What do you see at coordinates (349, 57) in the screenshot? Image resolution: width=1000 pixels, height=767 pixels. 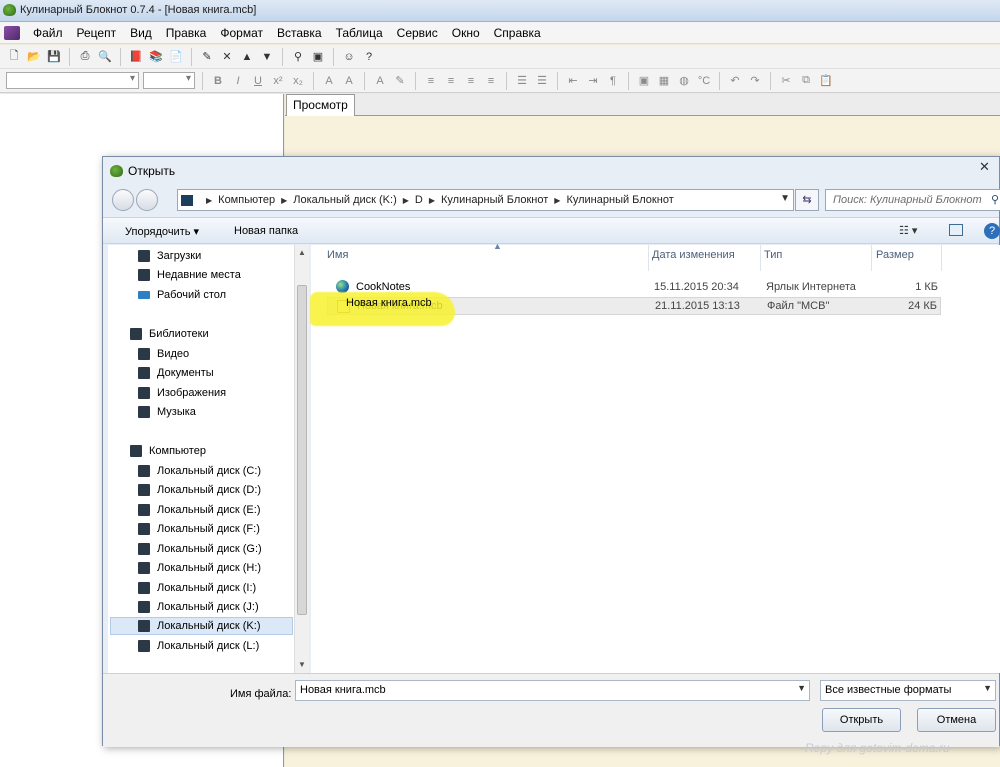 I see `smiley-icon: ☺` at bounding box center [349, 57].